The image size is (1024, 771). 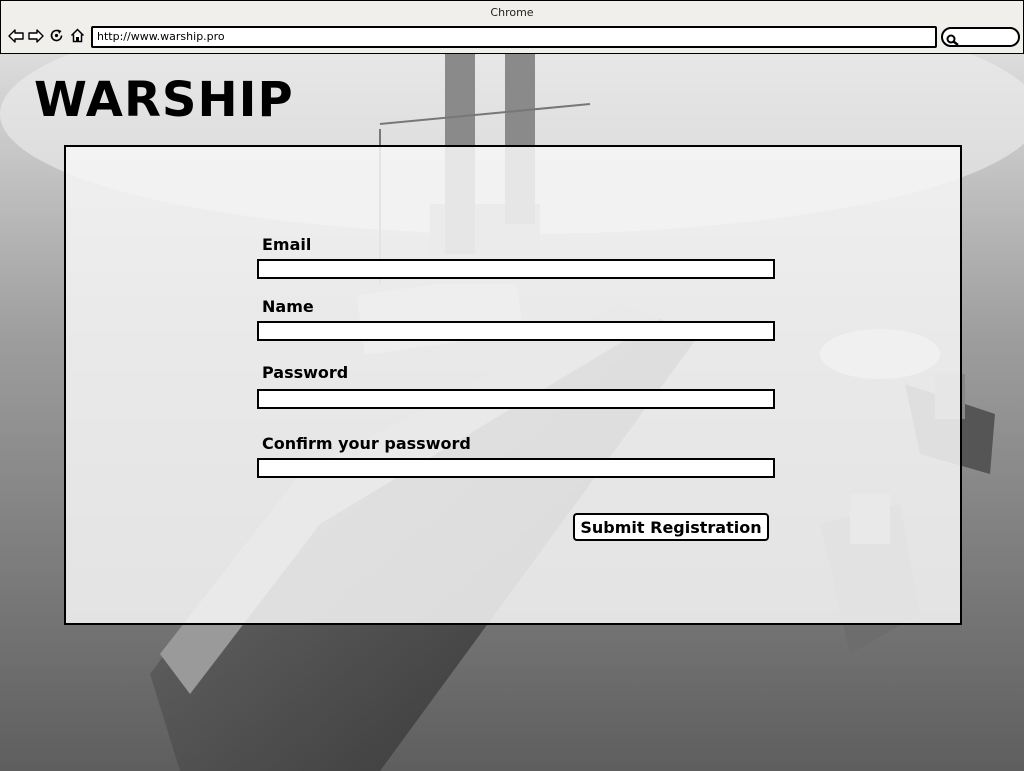 I want to click on search-icon, so click(x=953, y=40).